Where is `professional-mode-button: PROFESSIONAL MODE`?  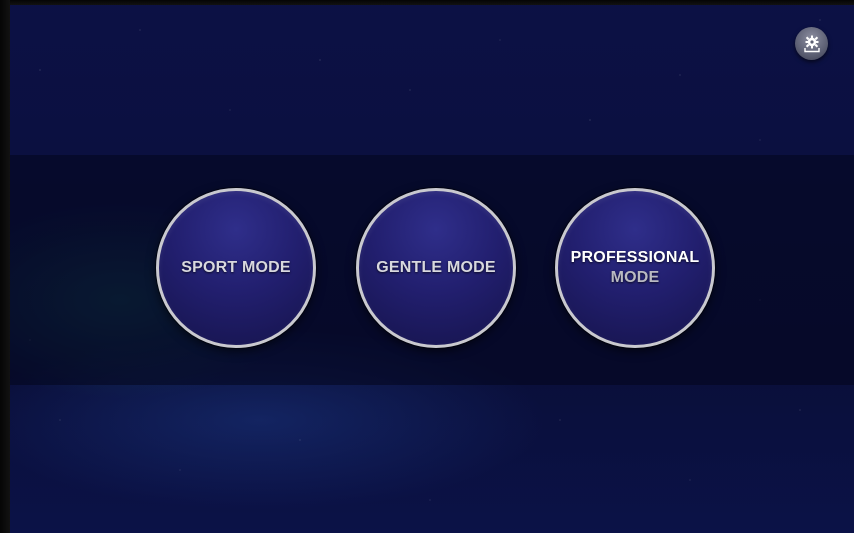 professional-mode-button: PROFESSIONAL MODE is located at coordinates (635, 268).